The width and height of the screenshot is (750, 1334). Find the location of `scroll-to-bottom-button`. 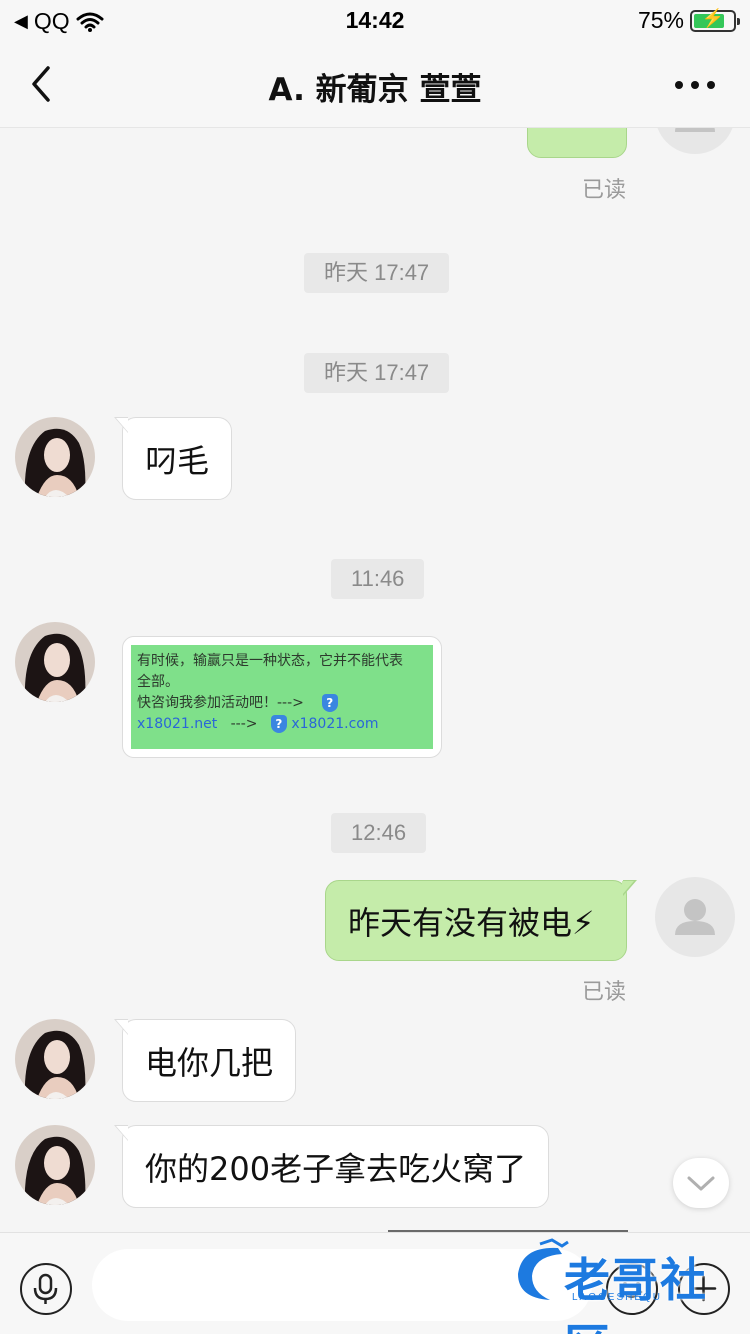

scroll-to-bottom-button is located at coordinates (701, 1183).